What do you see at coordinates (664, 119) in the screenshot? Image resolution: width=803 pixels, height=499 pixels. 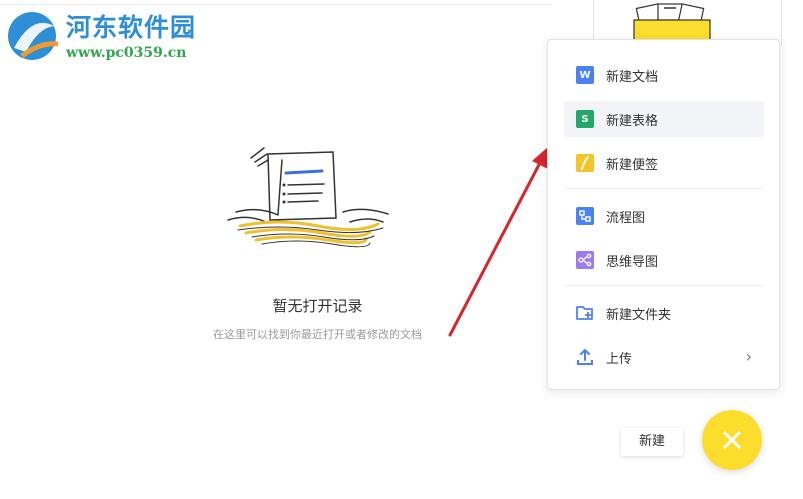 I see `menu-item-new-sheet: S 新建表格` at bounding box center [664, 119].